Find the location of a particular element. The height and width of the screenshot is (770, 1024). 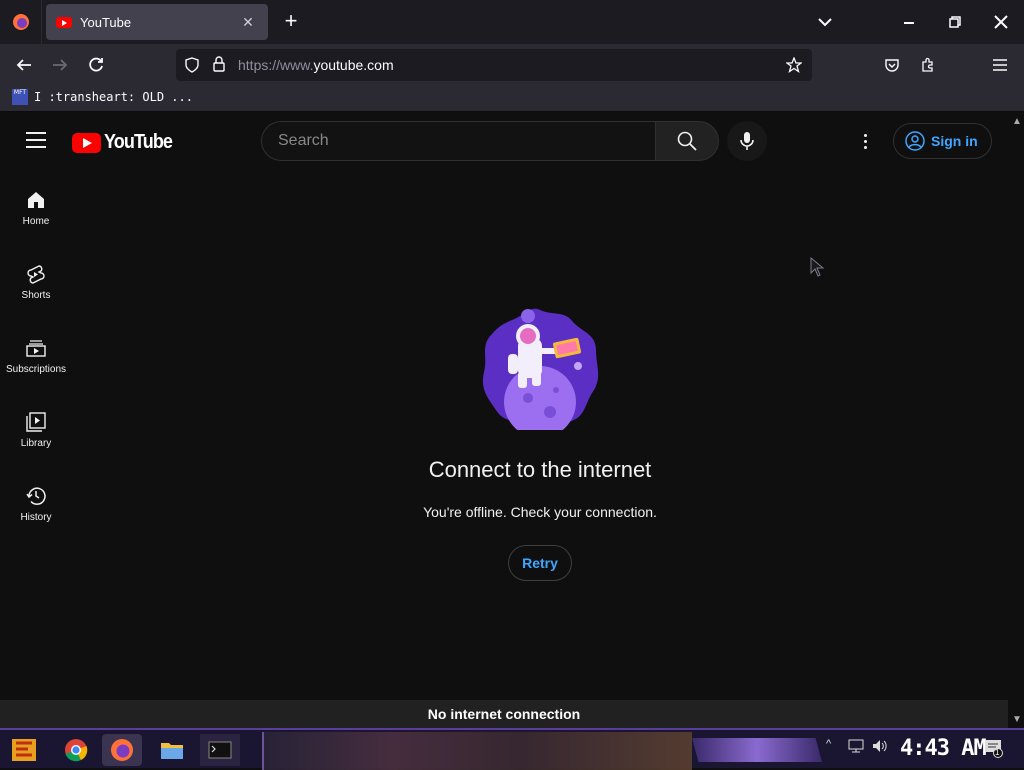

guide-item-subscriptions: Subscriptions is located at coordinates (36, 362).